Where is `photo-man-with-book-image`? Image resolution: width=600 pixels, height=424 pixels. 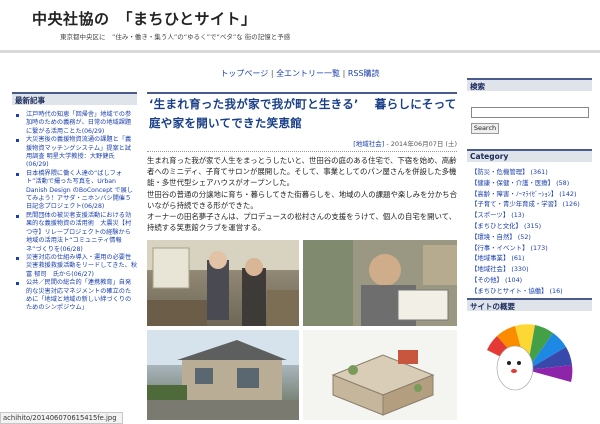
photo-man-with-book-image is located at coordinates (380, 283).